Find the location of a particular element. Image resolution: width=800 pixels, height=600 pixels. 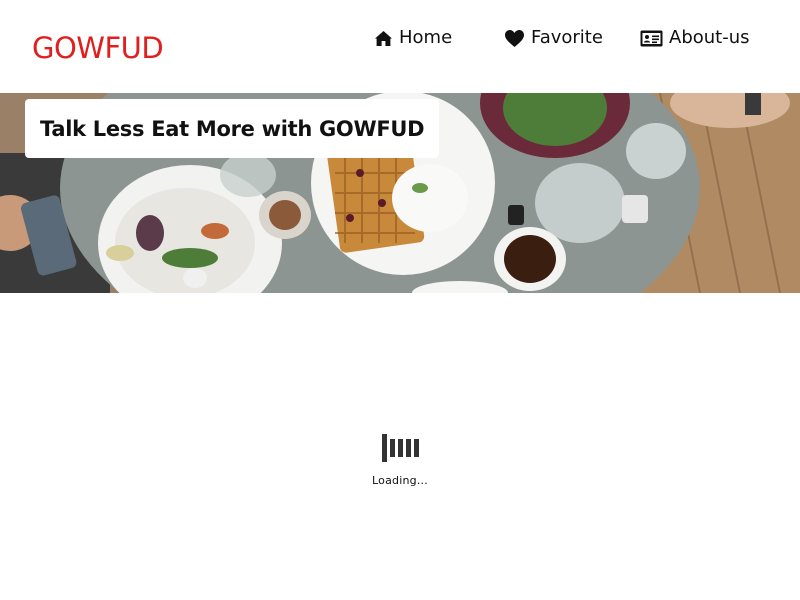

id-card-icon is located at coordinates (651, 38).